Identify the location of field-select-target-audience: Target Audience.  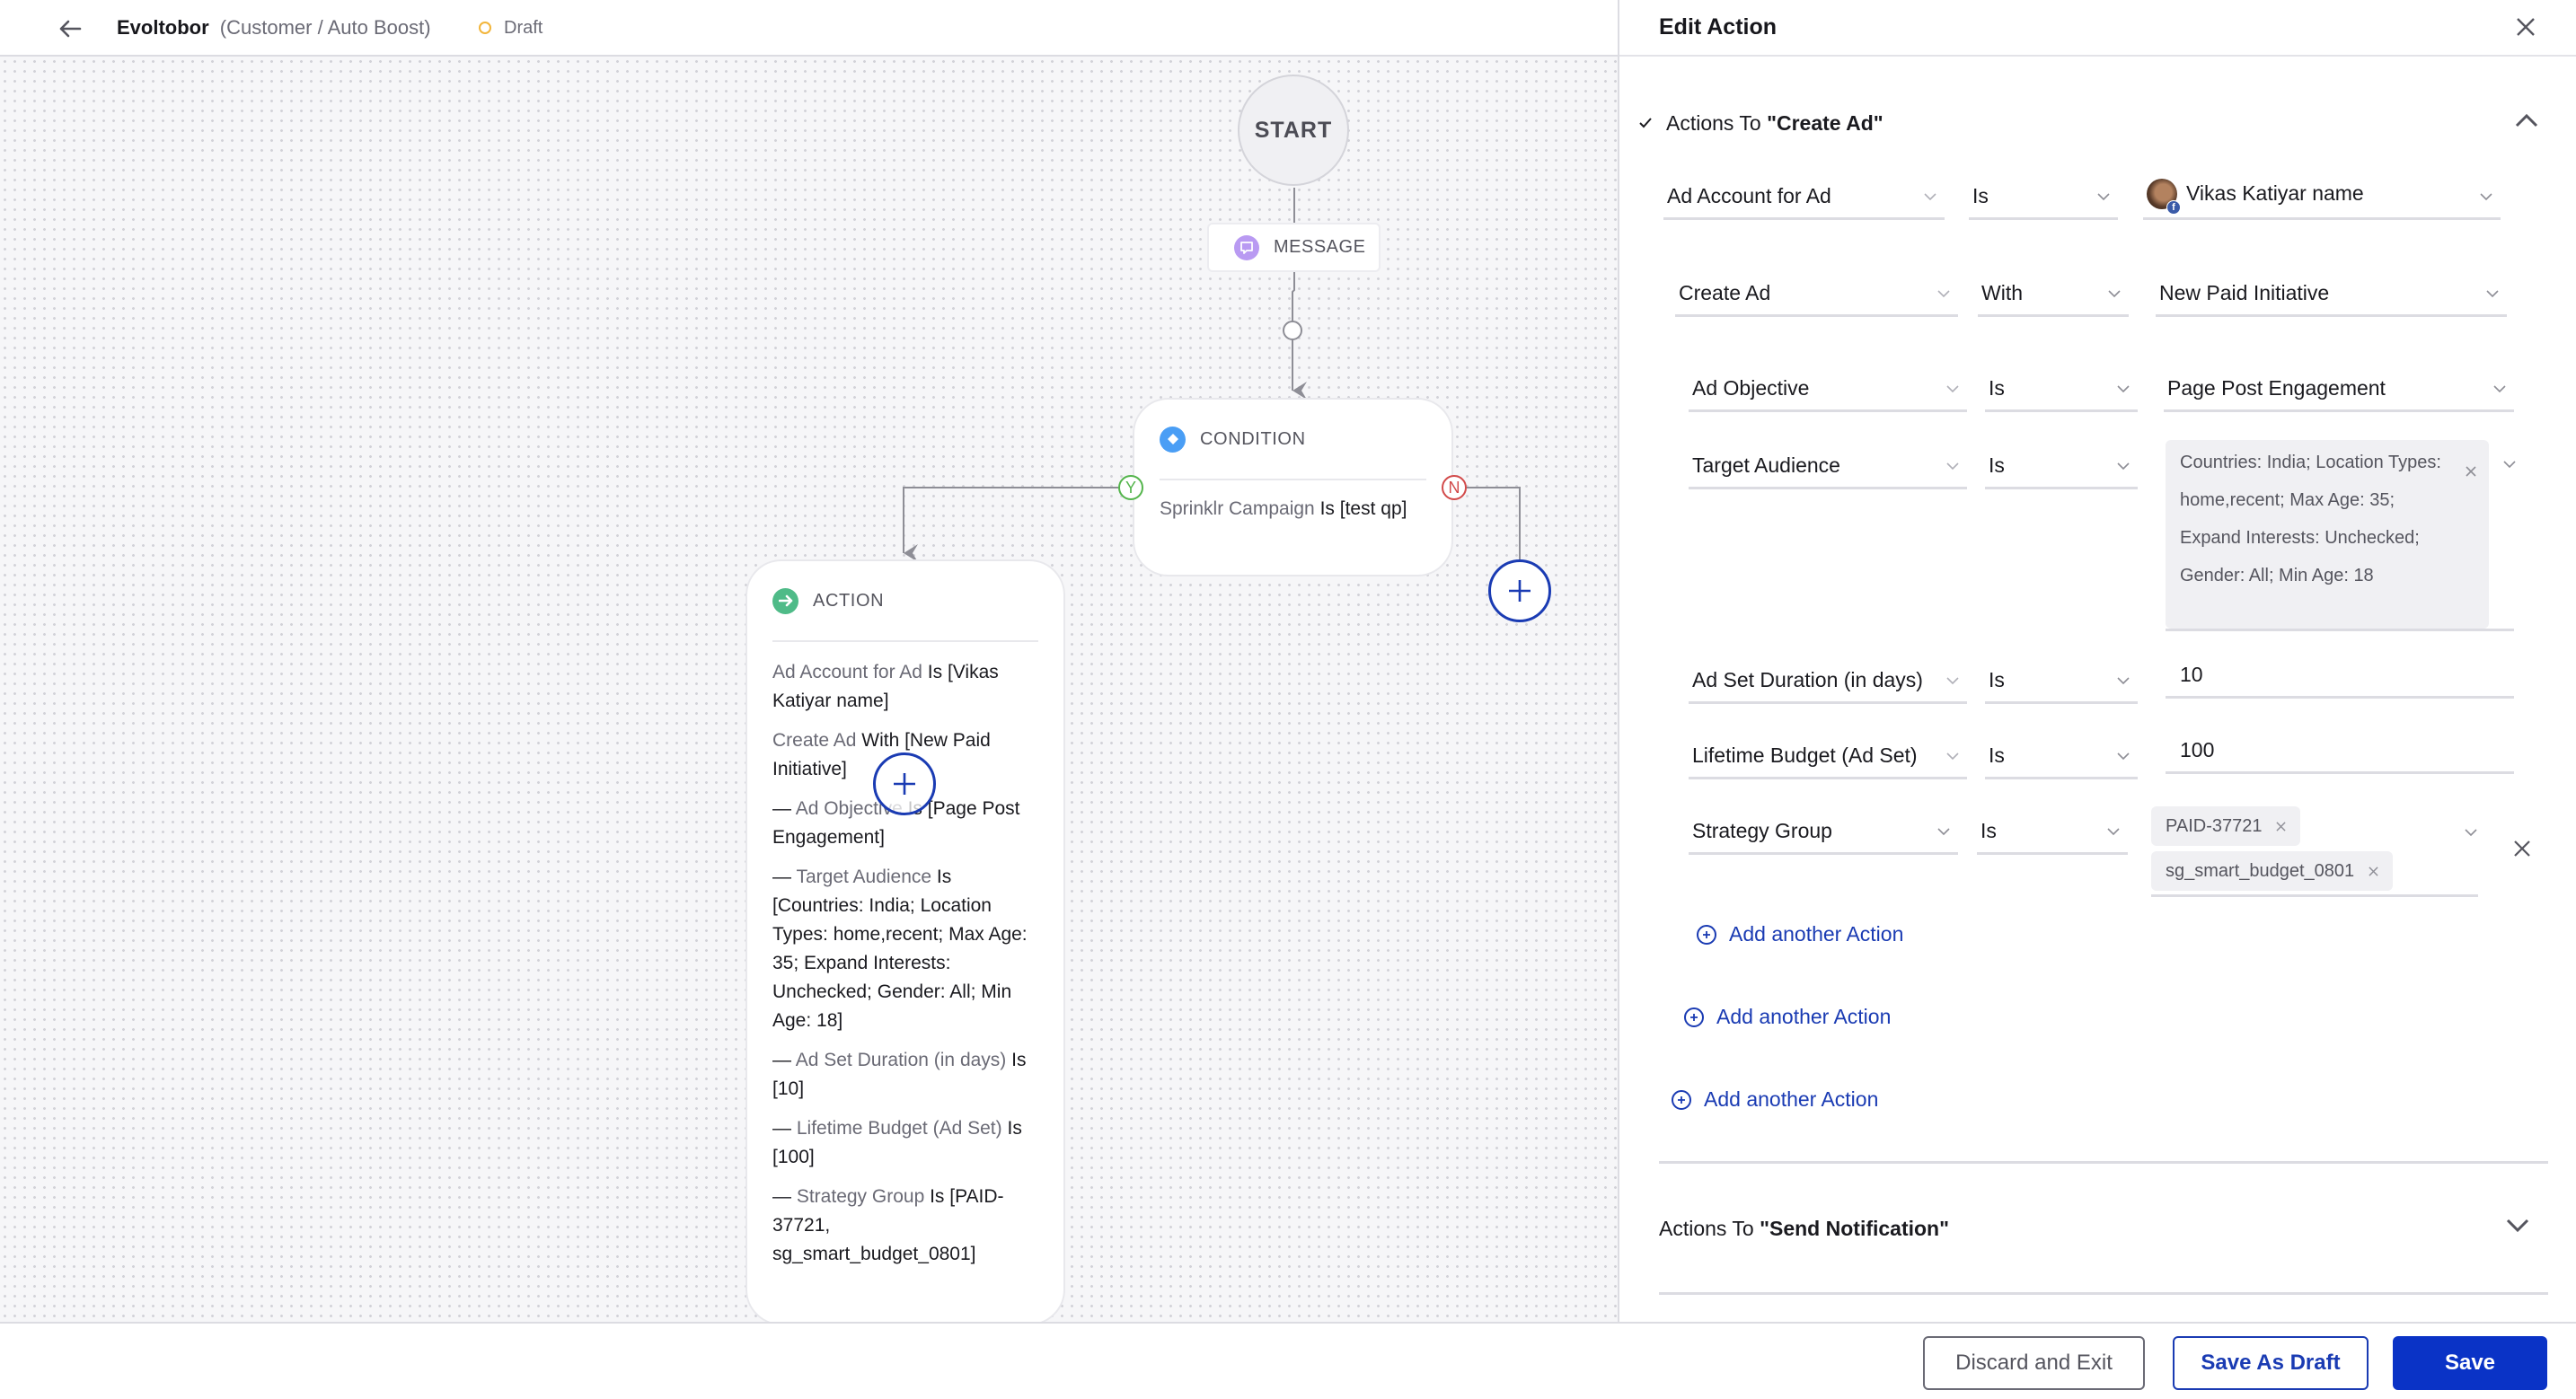
(1828, 466).